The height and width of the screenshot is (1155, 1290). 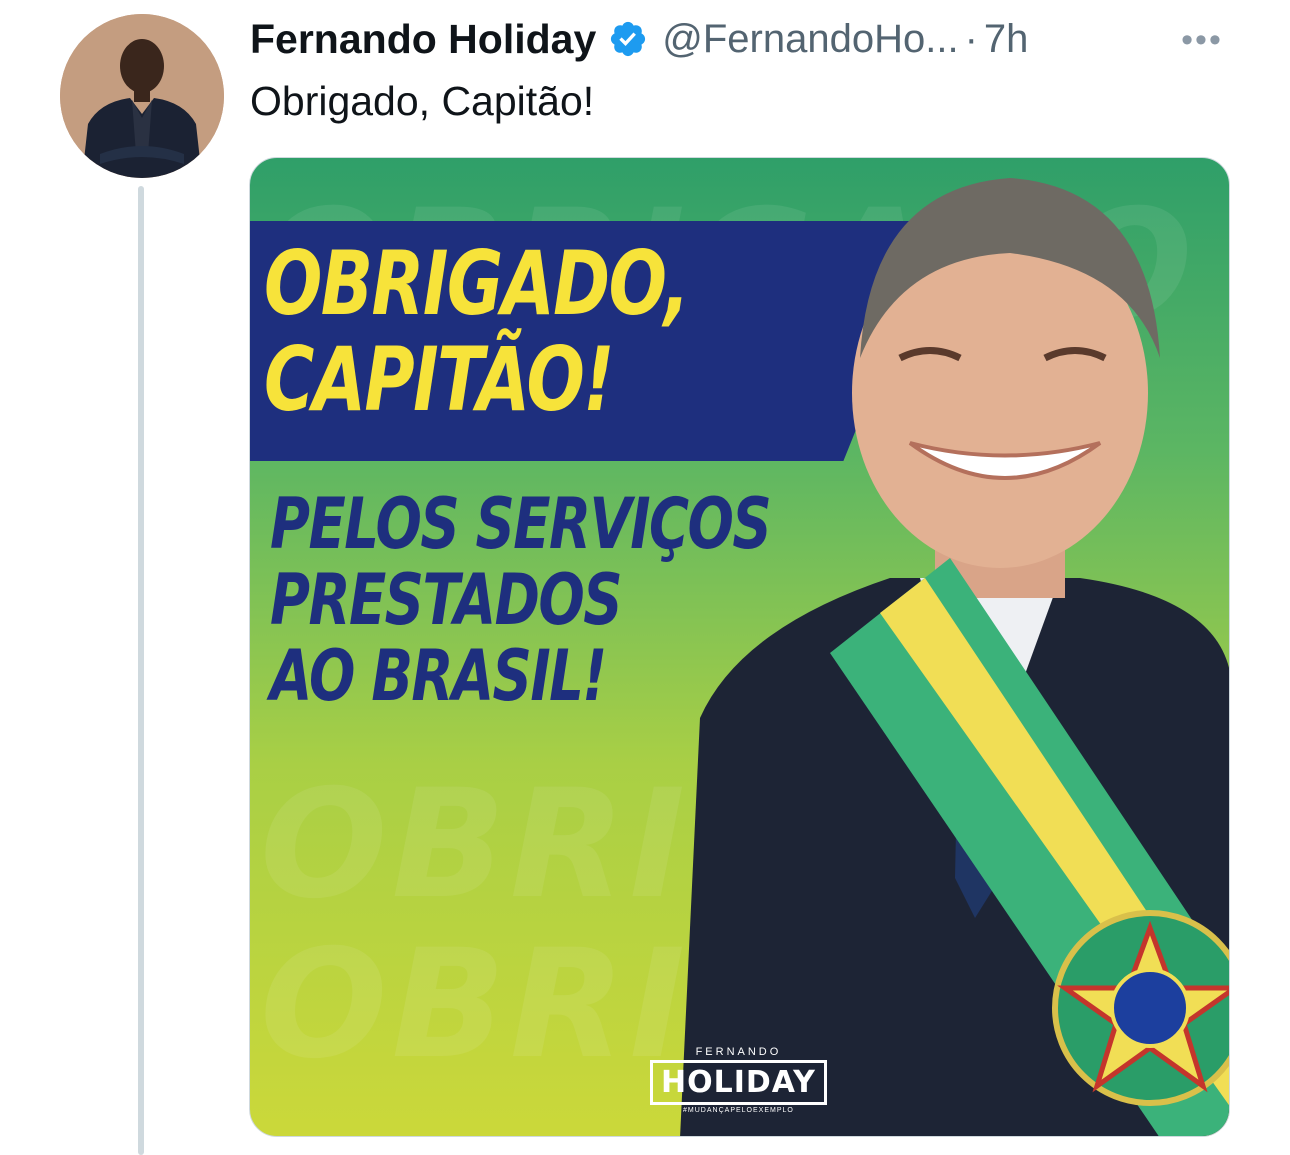 I want to click on avatar-portrait, so click(x=142, y=96).